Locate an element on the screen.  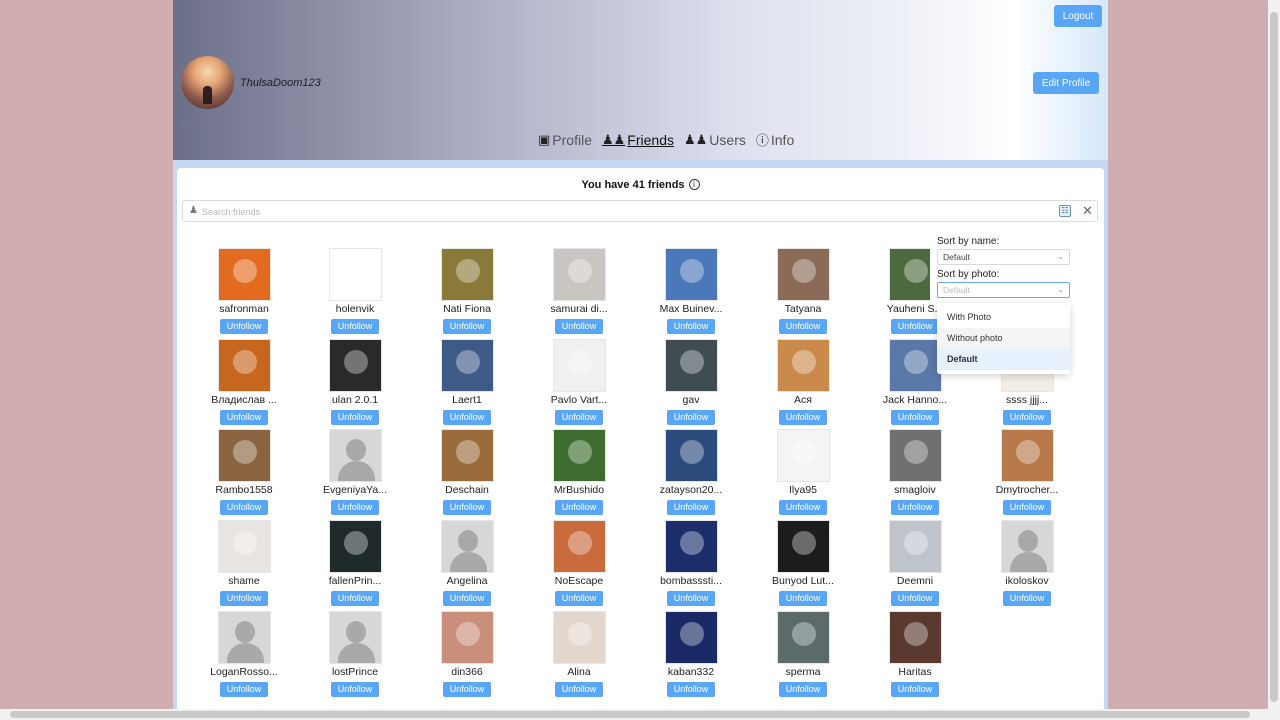
friend-name: Deemni is located at coordinates (915, 581).